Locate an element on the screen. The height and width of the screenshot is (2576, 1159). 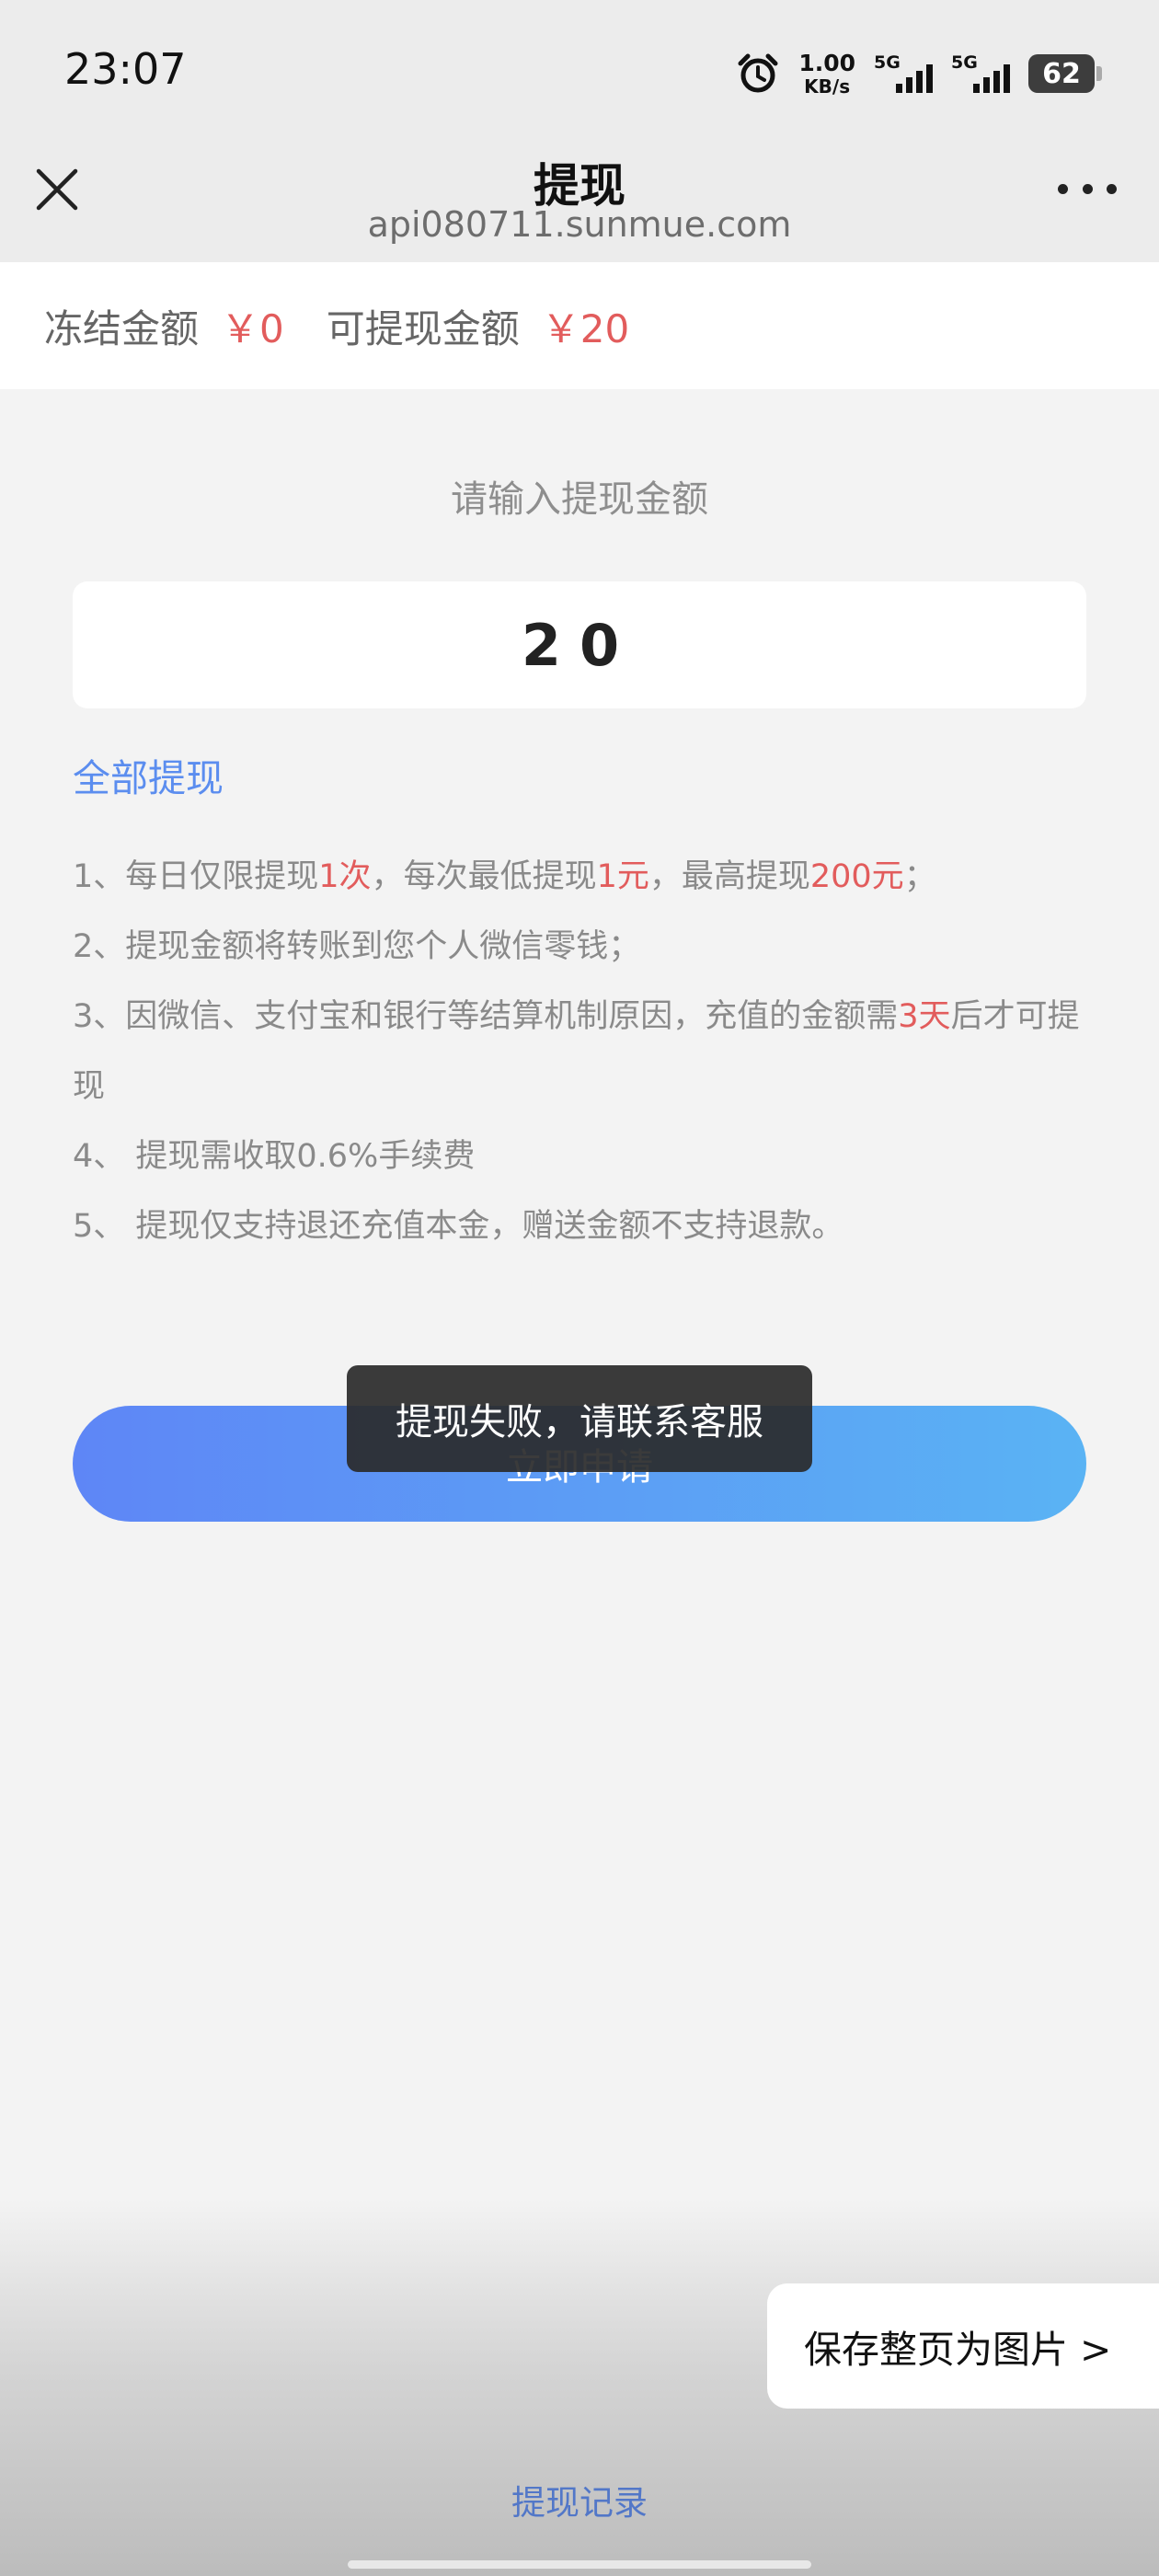
rule-highlight: 1次 is located at coordinates (345, 876).